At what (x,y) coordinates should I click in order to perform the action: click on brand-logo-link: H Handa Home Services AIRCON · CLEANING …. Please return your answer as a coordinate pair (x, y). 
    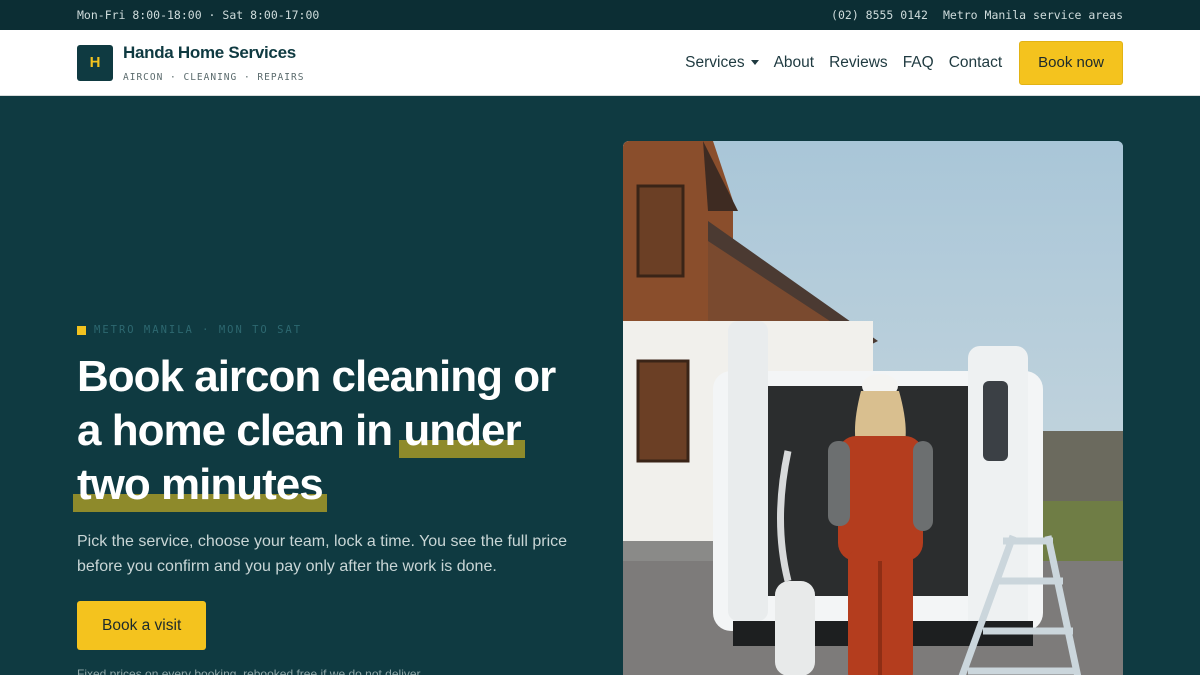
    Looking at the image, I should click on (190, 63).